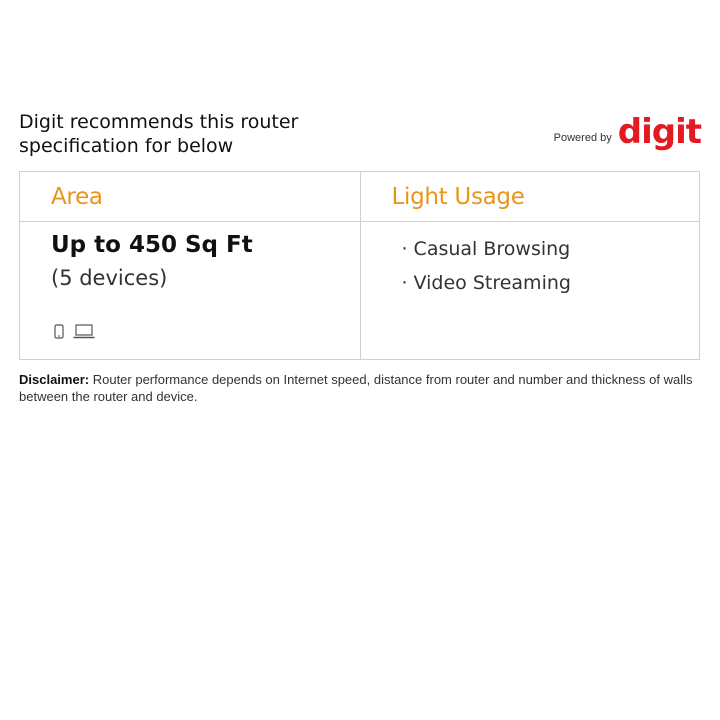 The image size is (720, 720). Describe the element at coordinates (190, 265) in the screenshot. I see `area-column: Area Up to 450 Sq Ft (5 devices)` at that location.